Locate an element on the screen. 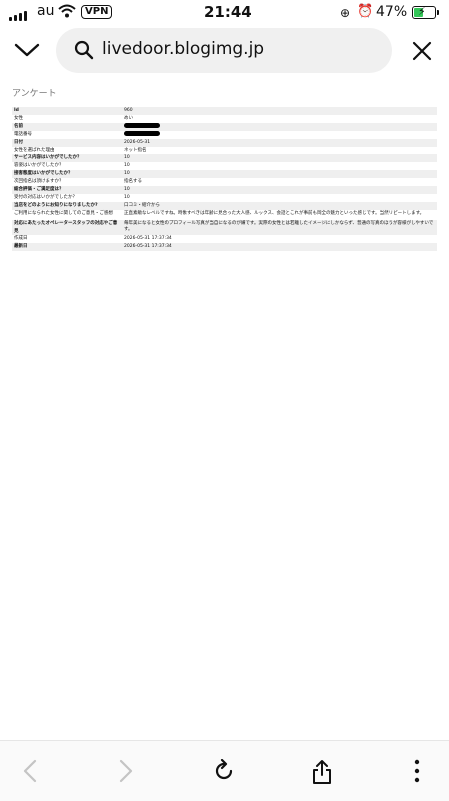 The image size is (449, 801). table-row: 次回指名は頂けますか？ 指名する is located at coordinates (224, 182).